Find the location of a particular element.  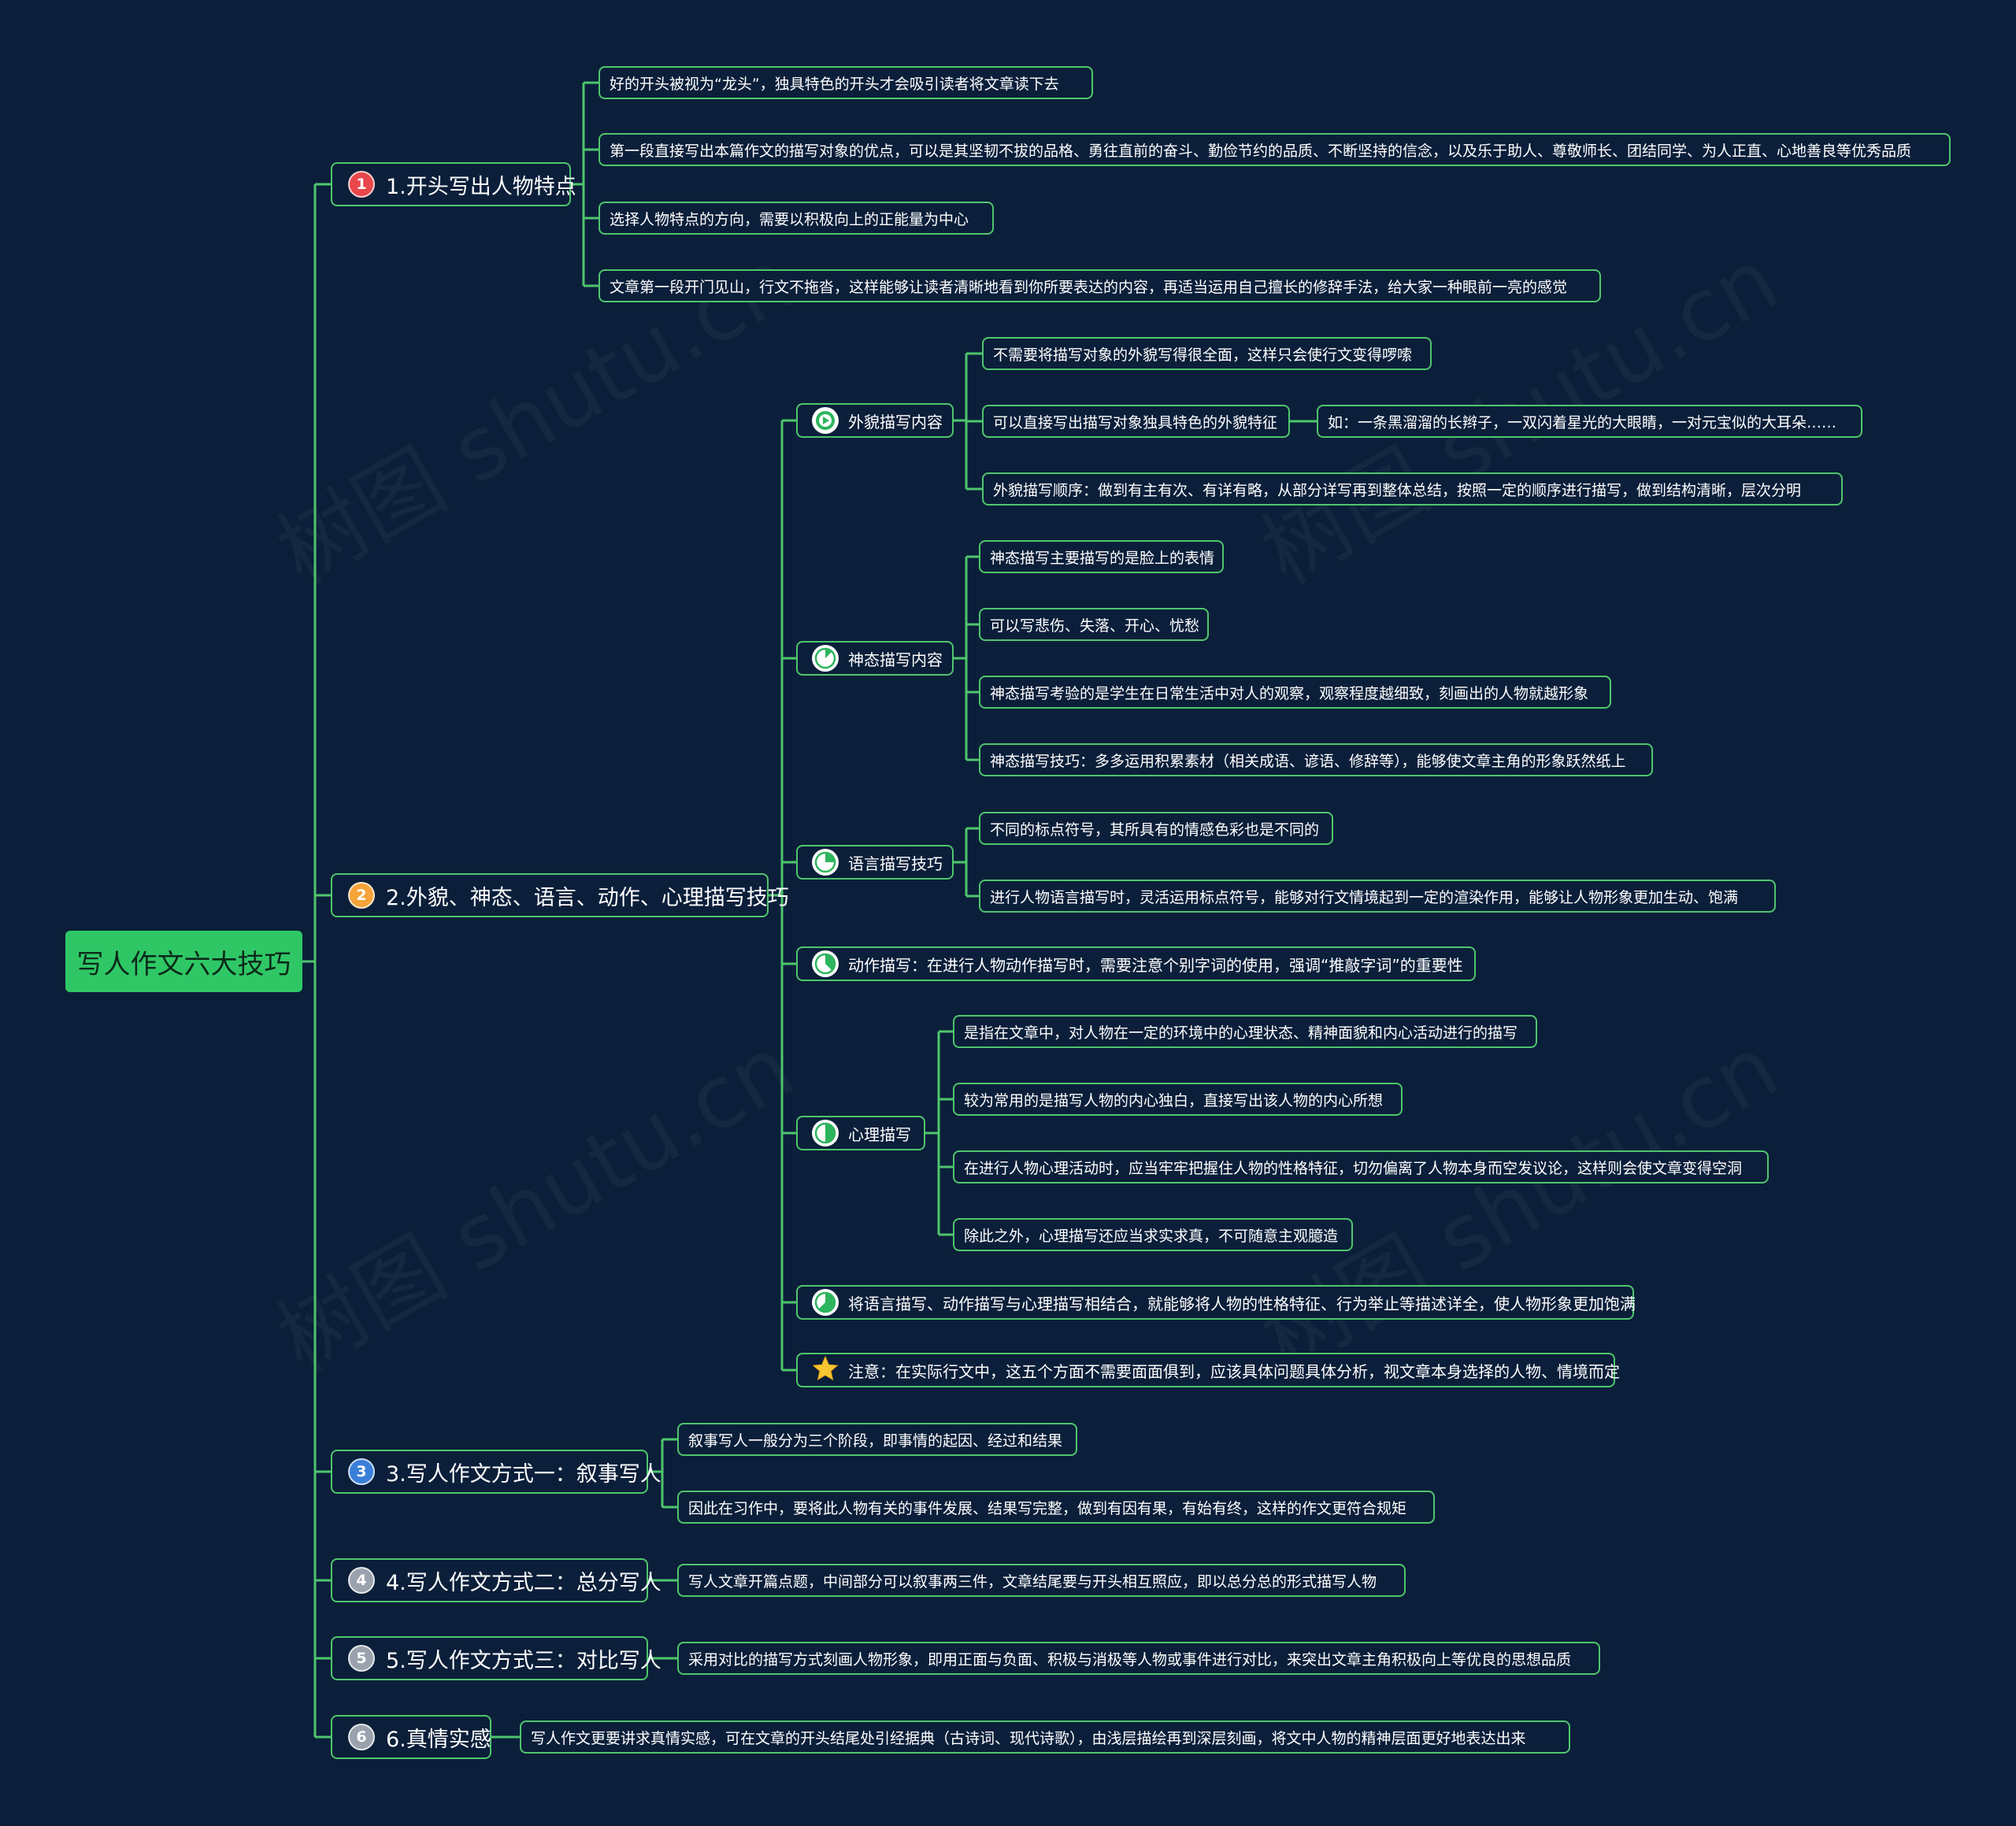

psychology-item: 是指在文章中，对人物在一定的环境中的心理状态、精神面貌和内心活动进行的描写 is located at coordinates (1245, 1031).